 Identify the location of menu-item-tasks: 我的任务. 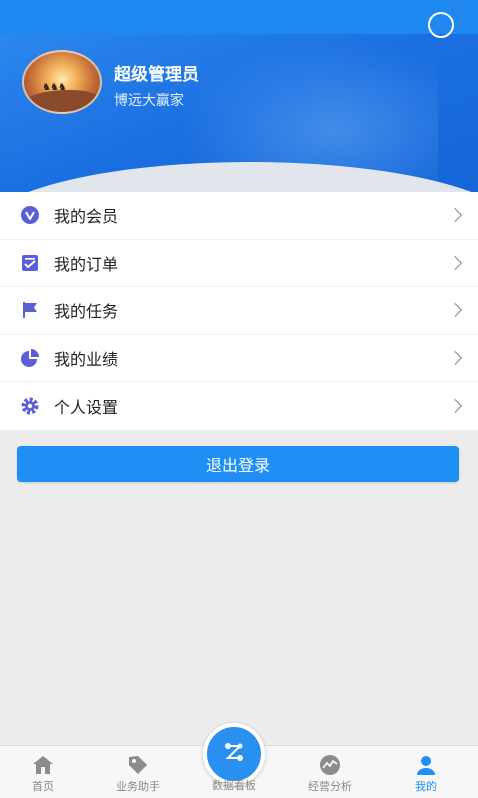
(239, 311).